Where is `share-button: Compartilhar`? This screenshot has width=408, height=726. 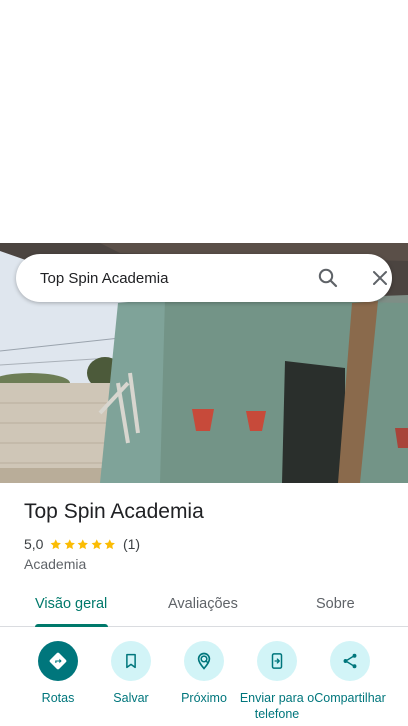 share-button: Compartilhar is located at coordinates (350, 673).